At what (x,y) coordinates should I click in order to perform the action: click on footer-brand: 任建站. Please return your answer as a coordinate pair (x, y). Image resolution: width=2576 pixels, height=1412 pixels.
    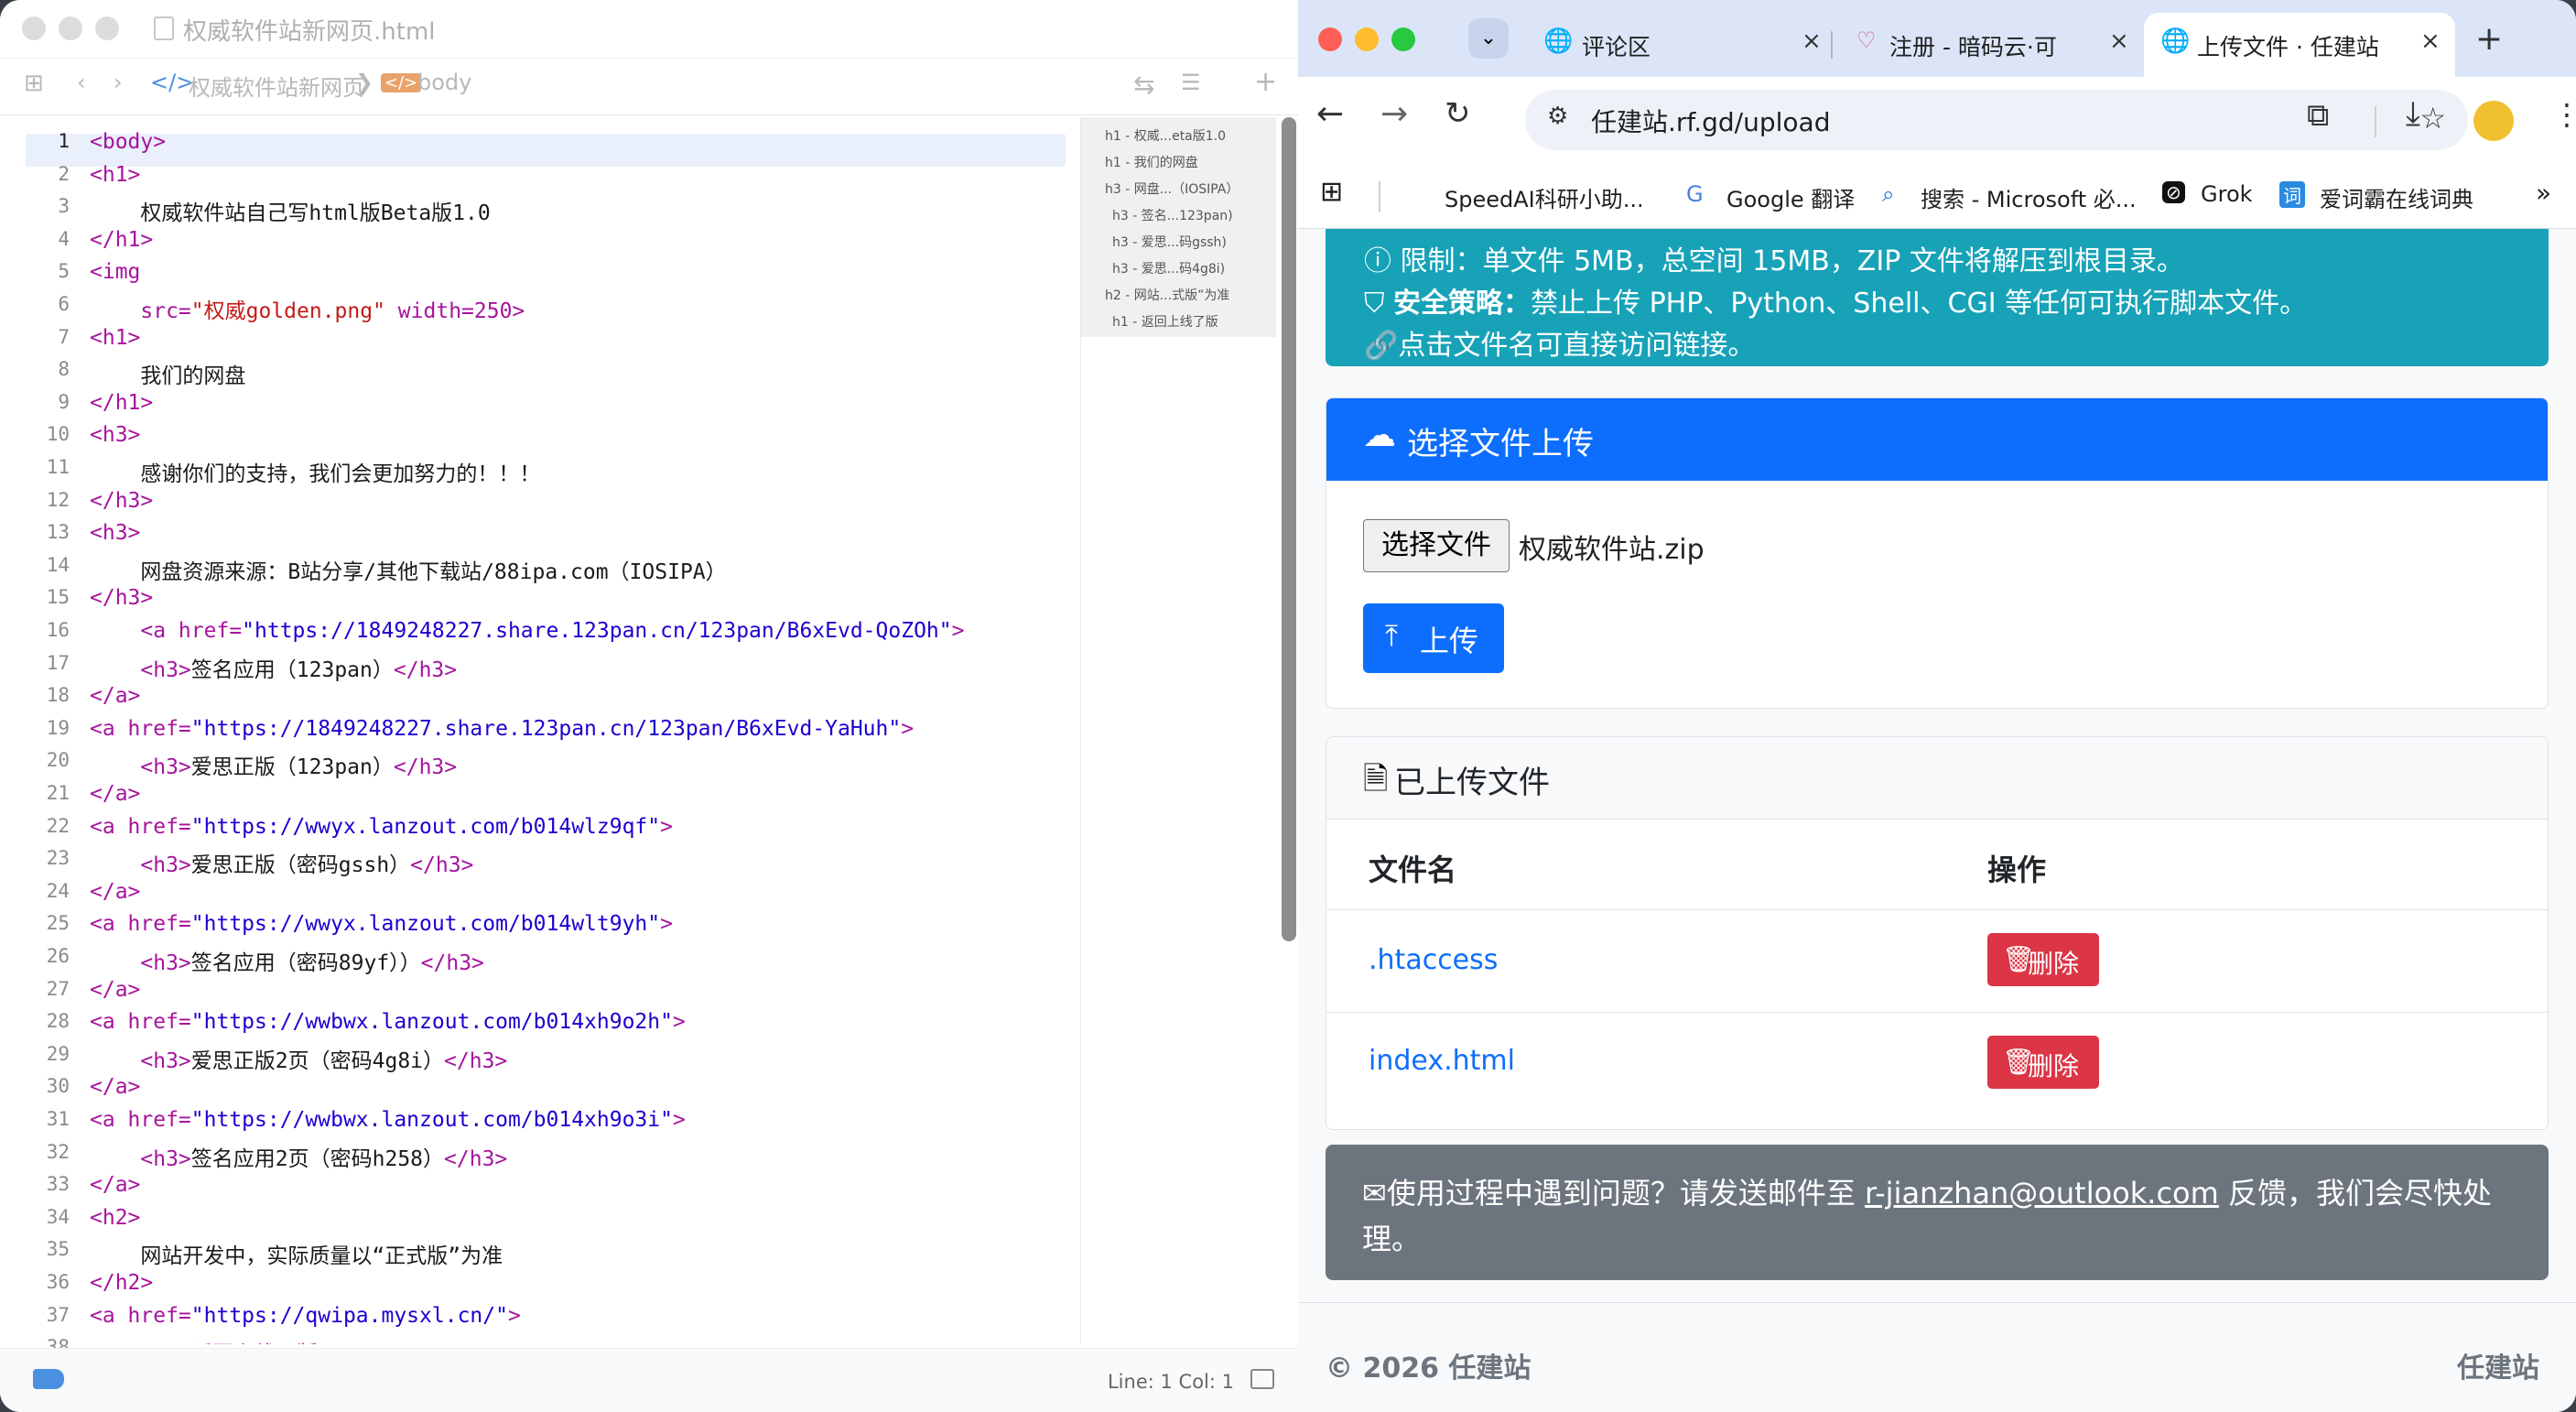
    Looking at the image, I should click on (2498, 1365).